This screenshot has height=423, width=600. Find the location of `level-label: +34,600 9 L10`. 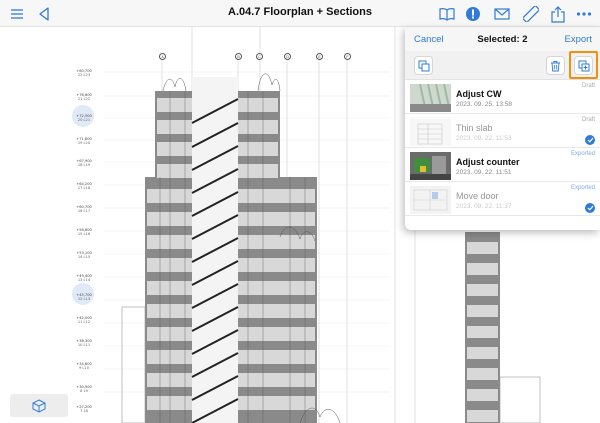

level-label: +34,600 9 L10 is located at coordinates (84, 366).